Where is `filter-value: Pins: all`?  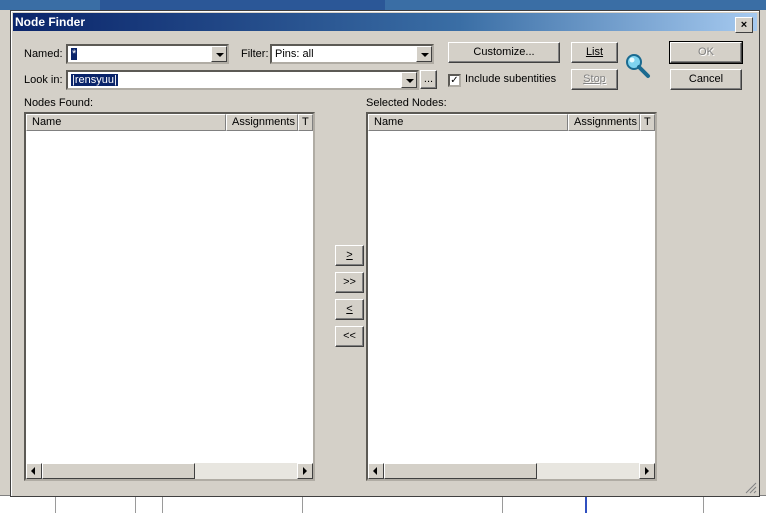 filter-value: Pins: all is located at coordinates (294, 54).